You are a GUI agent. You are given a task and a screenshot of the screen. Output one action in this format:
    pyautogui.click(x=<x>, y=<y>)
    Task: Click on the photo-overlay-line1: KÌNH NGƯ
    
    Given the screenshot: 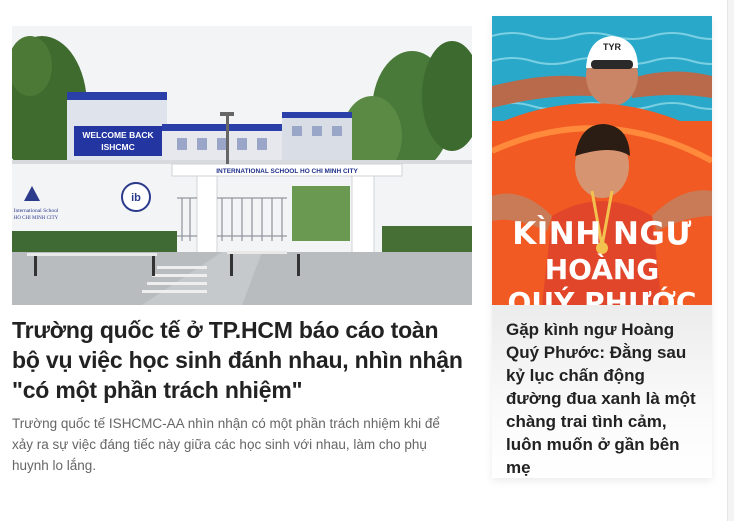 What is the action you would take?
    pyautogui.click(x=602, y=234)
    